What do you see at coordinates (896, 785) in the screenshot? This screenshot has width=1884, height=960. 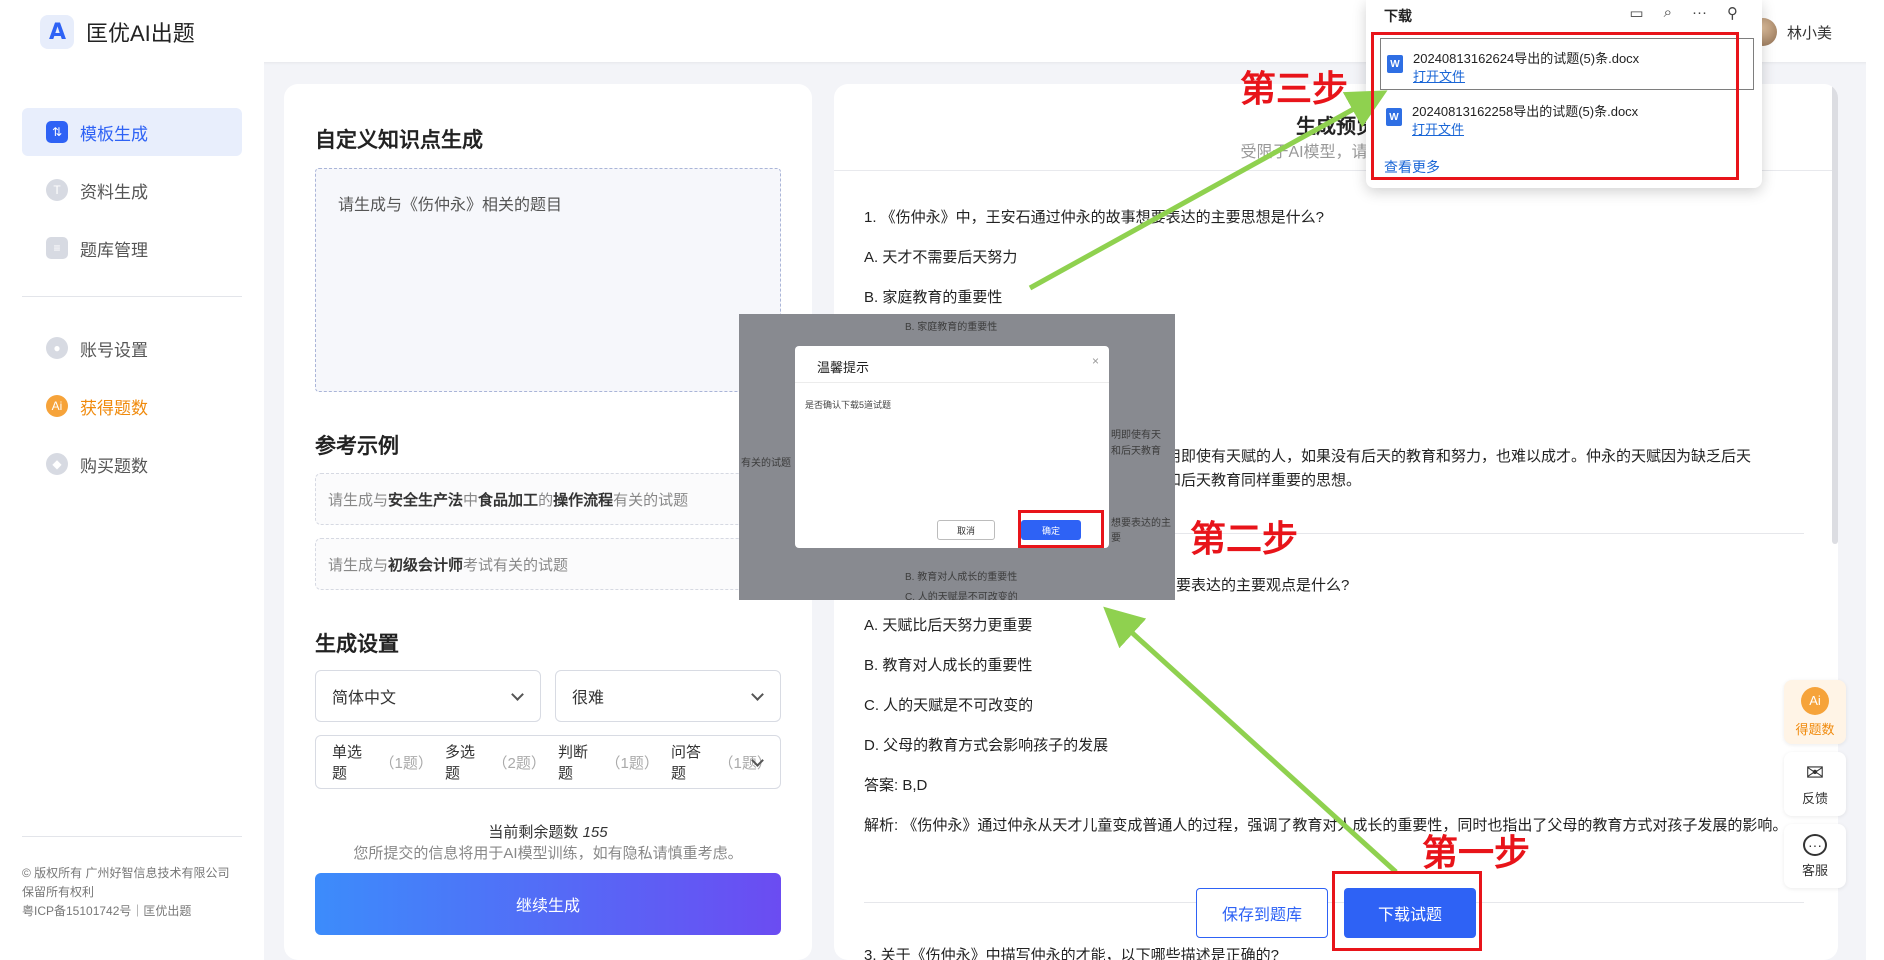 I see `answer: 答案: B,D` at bounding box center [896, 785].